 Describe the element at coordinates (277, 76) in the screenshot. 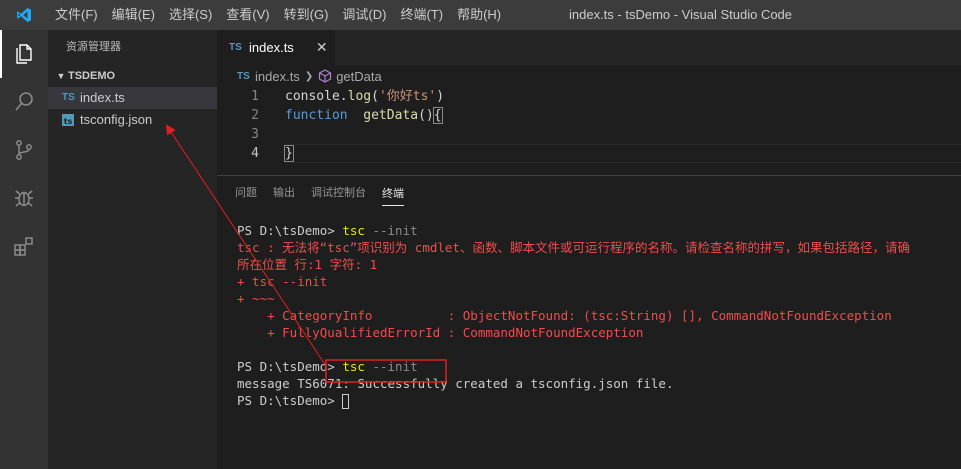

I see `breadcrumb-file: index.ts` at that location.